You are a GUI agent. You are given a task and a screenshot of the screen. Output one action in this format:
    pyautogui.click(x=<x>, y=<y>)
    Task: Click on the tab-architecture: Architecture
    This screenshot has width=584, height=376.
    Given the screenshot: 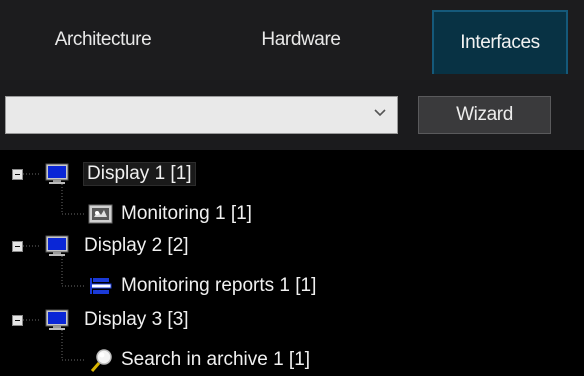 What is the action you would take?
    pyautogui.click(x=103, y=40)
    